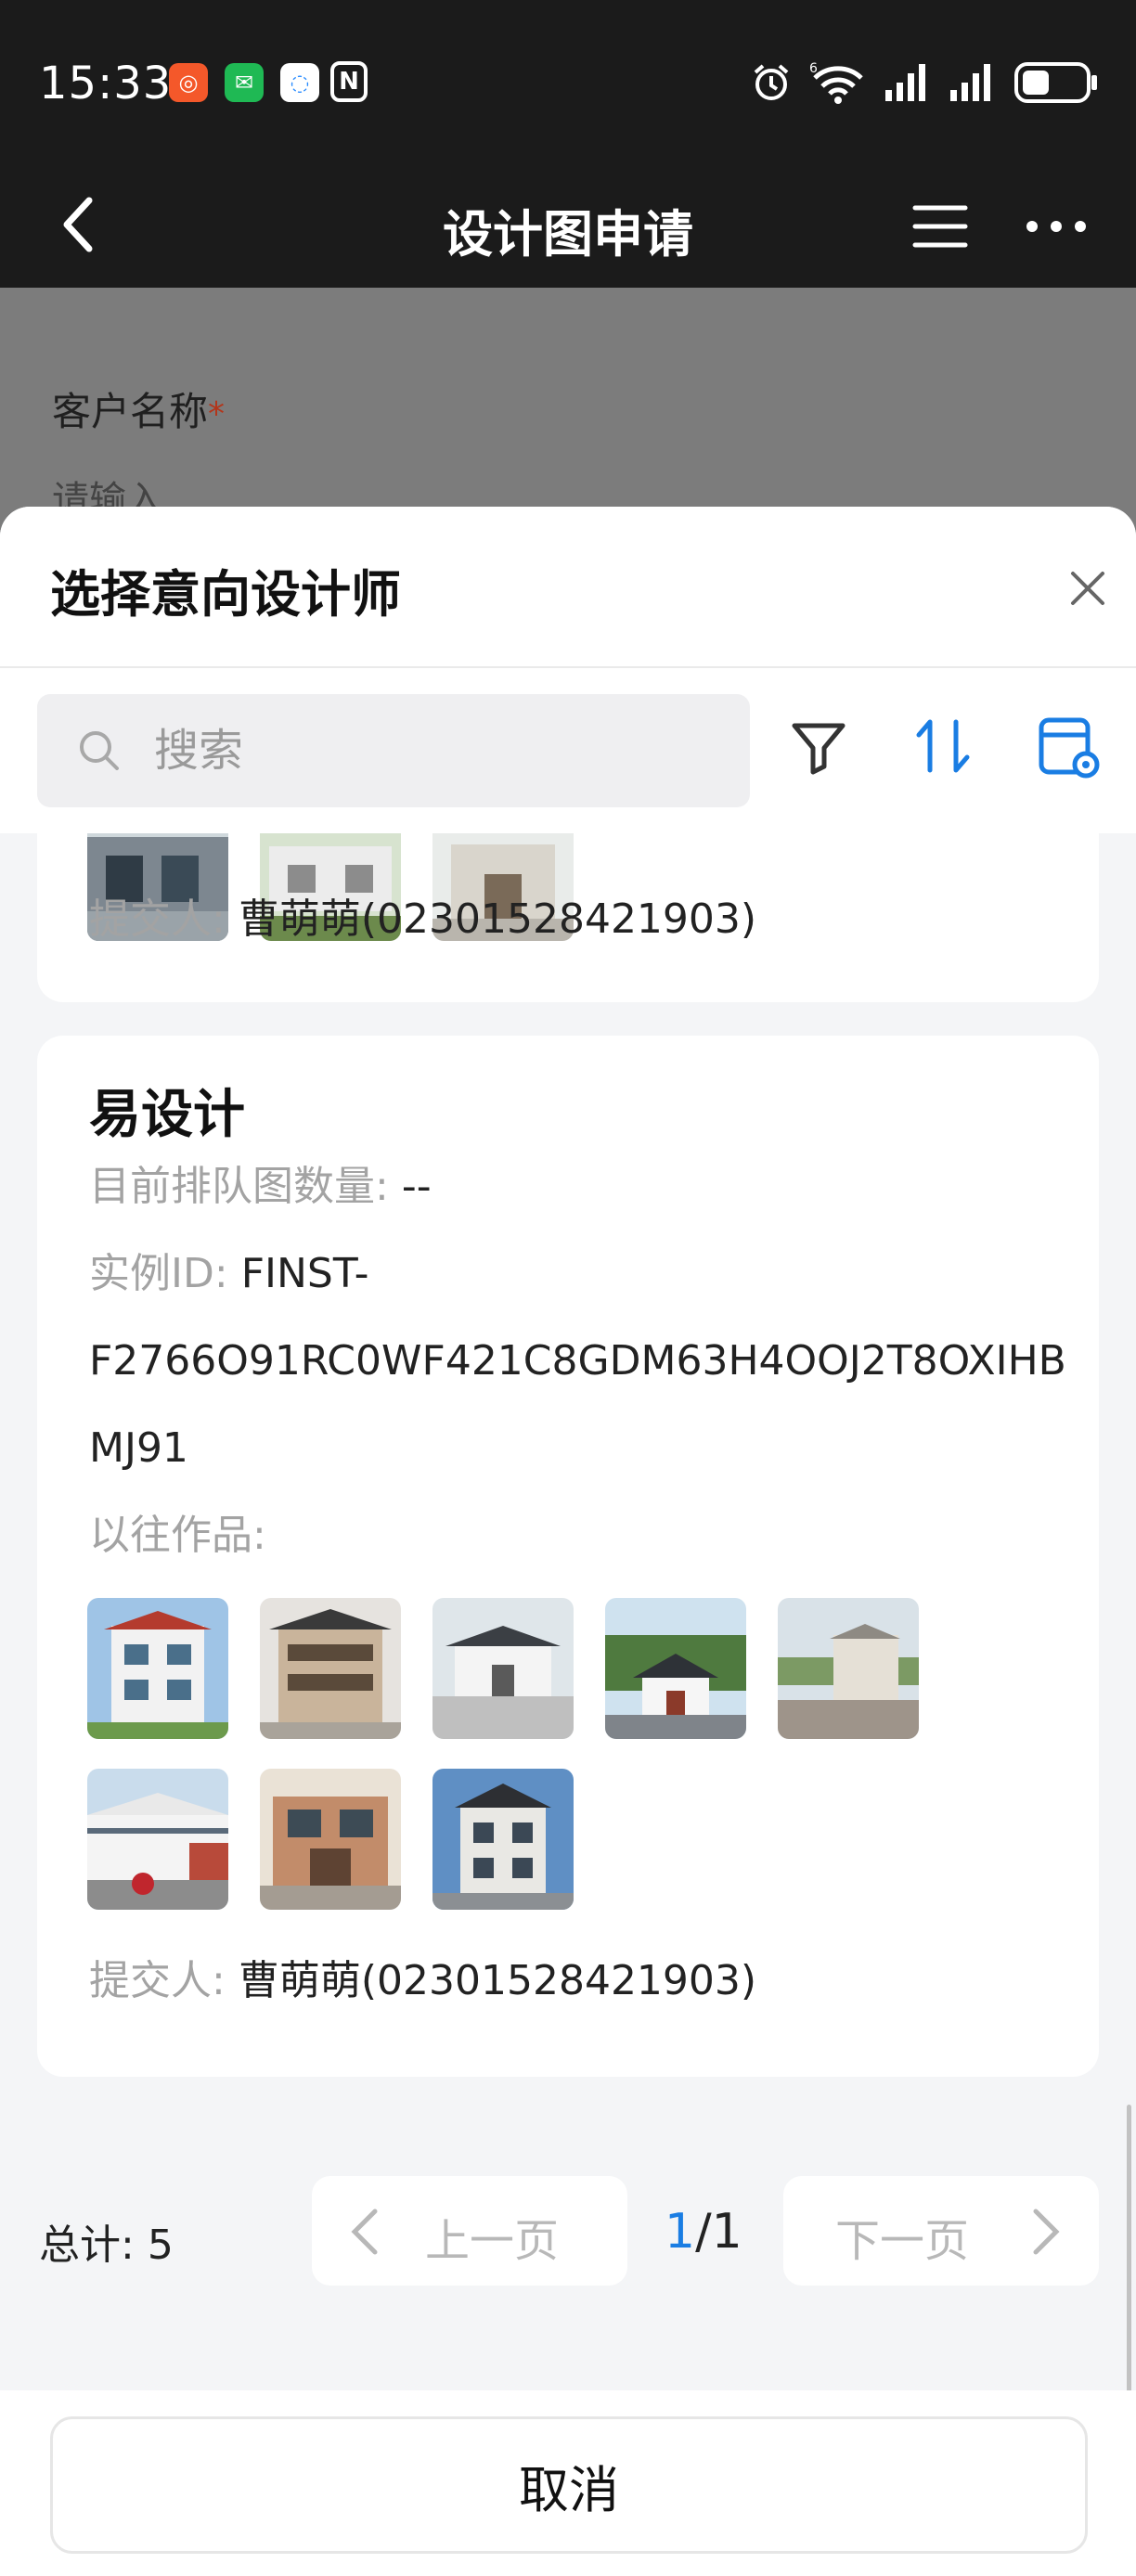  Describe the element at coordinates (940, 227) in the screenshot. I see `menu-icon` at that location.